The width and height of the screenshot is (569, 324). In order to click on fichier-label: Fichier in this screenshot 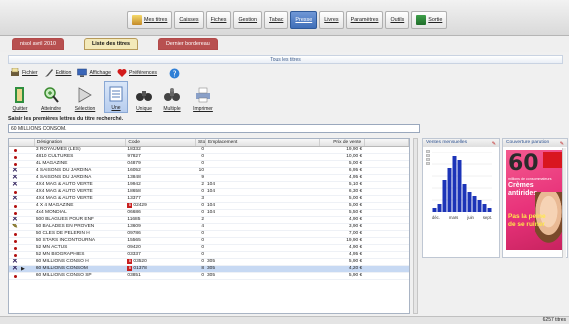, I will do `click(30, 73)`.